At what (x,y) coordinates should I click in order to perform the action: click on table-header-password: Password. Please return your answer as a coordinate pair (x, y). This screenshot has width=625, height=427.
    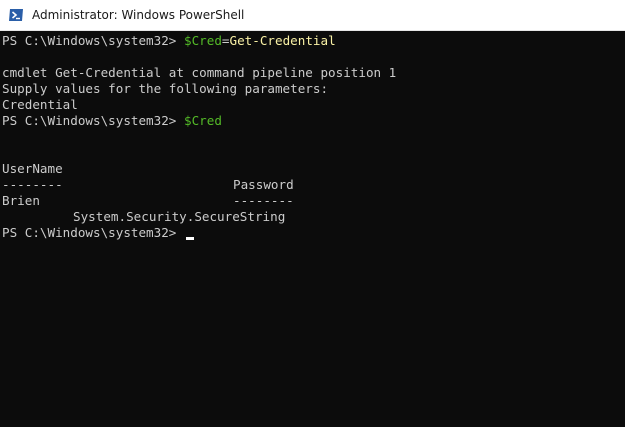
    Looking at the image, I should click on (263, 184).